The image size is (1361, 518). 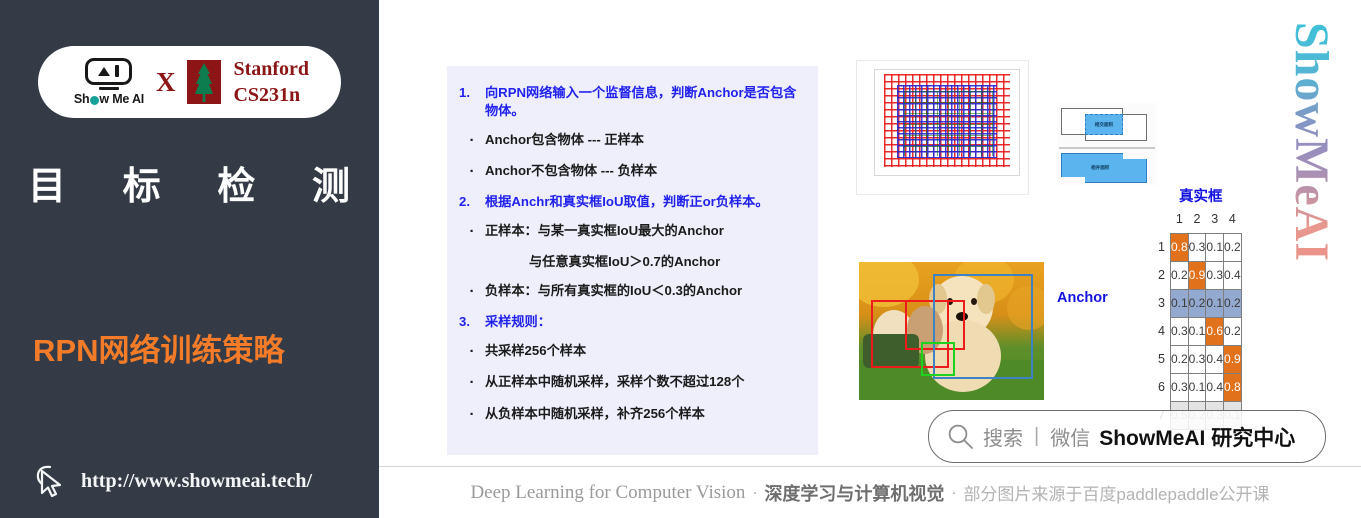 What do you see at coordinates (1003, 439) in the screenshot?
I see `search-placeholder: 搜索` at bounding box center [1003, 439].